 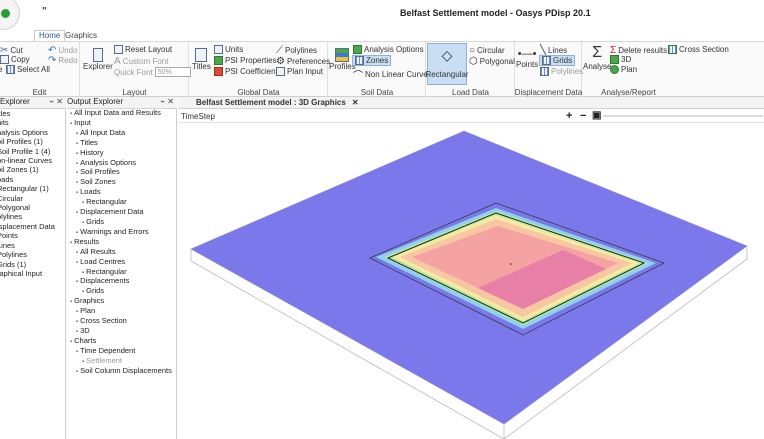 I want to click on plan-input-button: Plan Input, so click(x=299, y=71).